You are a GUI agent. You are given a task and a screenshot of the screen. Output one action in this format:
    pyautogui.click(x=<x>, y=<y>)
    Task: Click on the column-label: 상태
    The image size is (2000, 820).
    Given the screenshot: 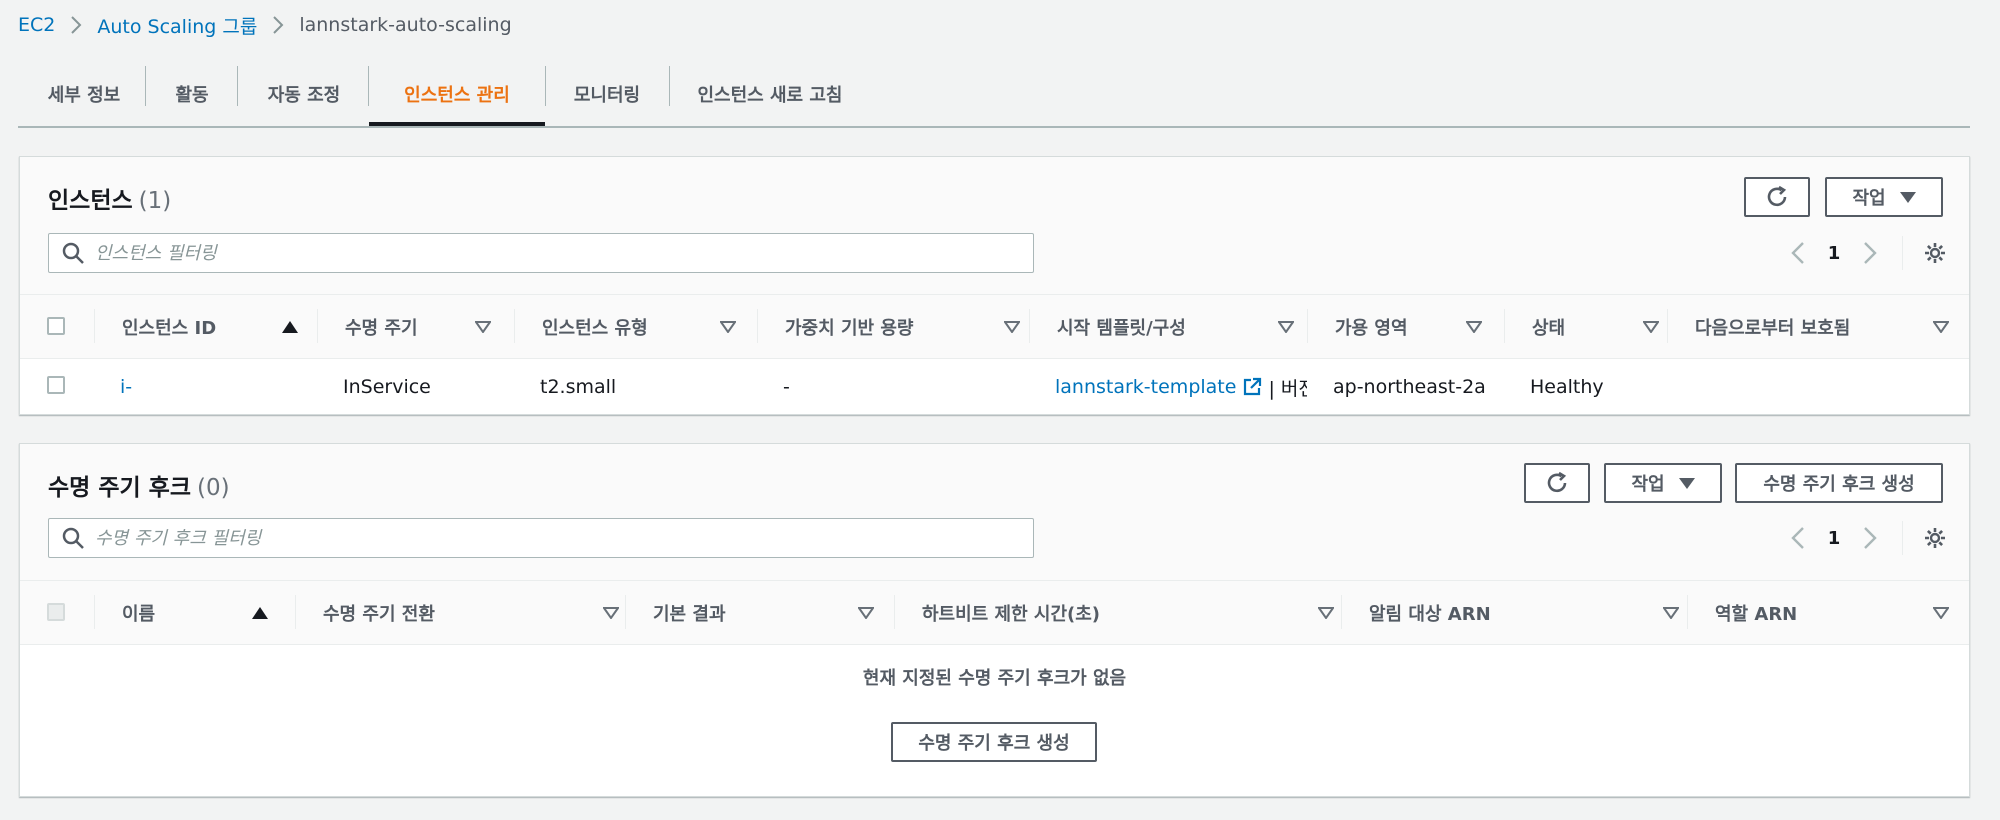 What is the action you would take?
    pyautogui.click(x=1549, y=328)
    